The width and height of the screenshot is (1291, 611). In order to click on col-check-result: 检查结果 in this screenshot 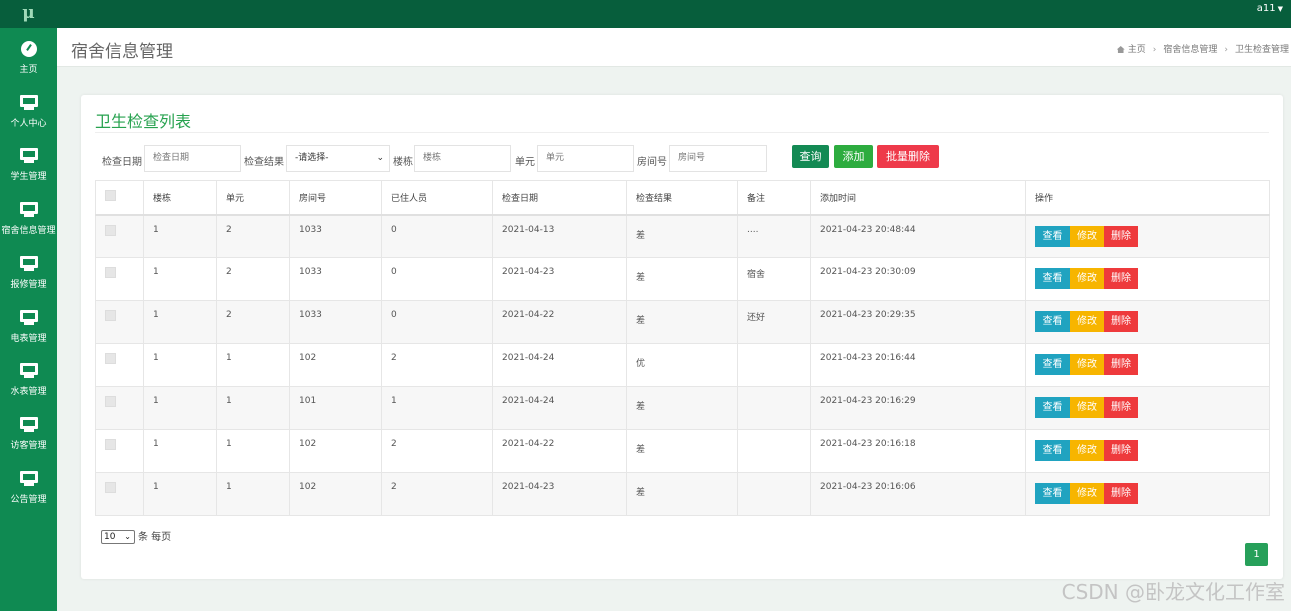, I will do `click(682, 197)`.